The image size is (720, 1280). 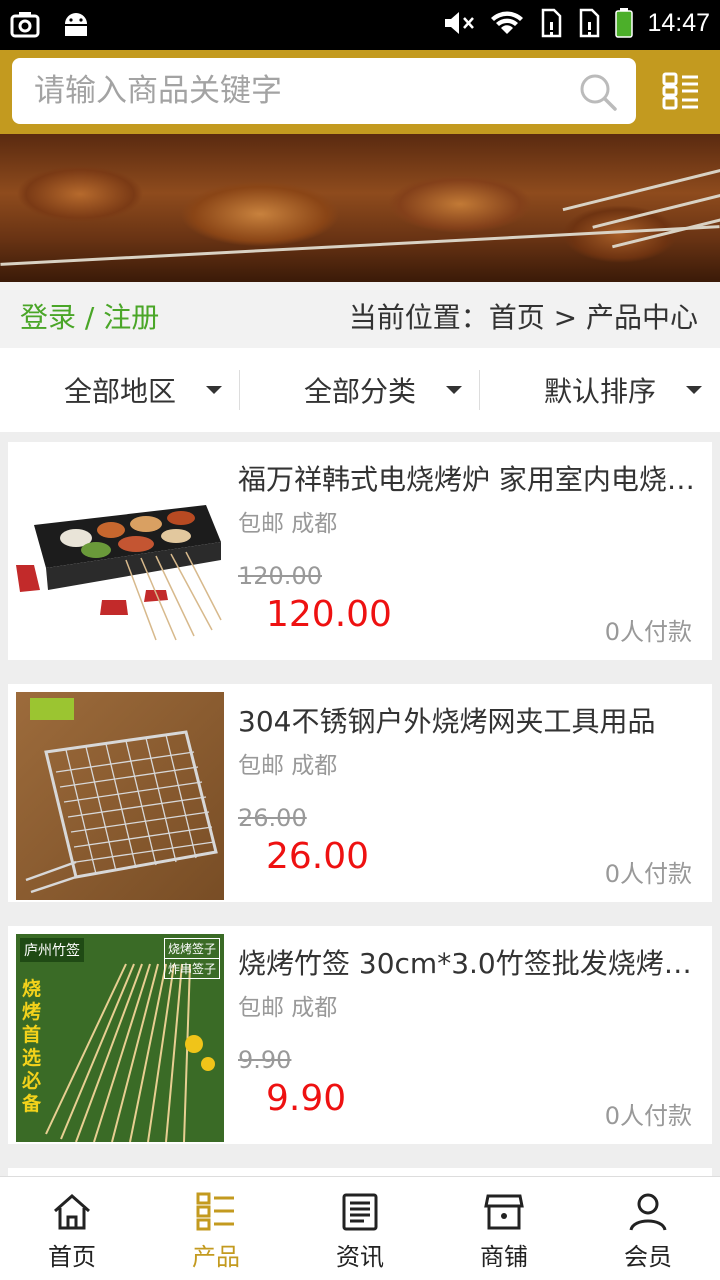 I want to click on thumb-brand-label: 庐州竹签, so click(x=52, y=950).